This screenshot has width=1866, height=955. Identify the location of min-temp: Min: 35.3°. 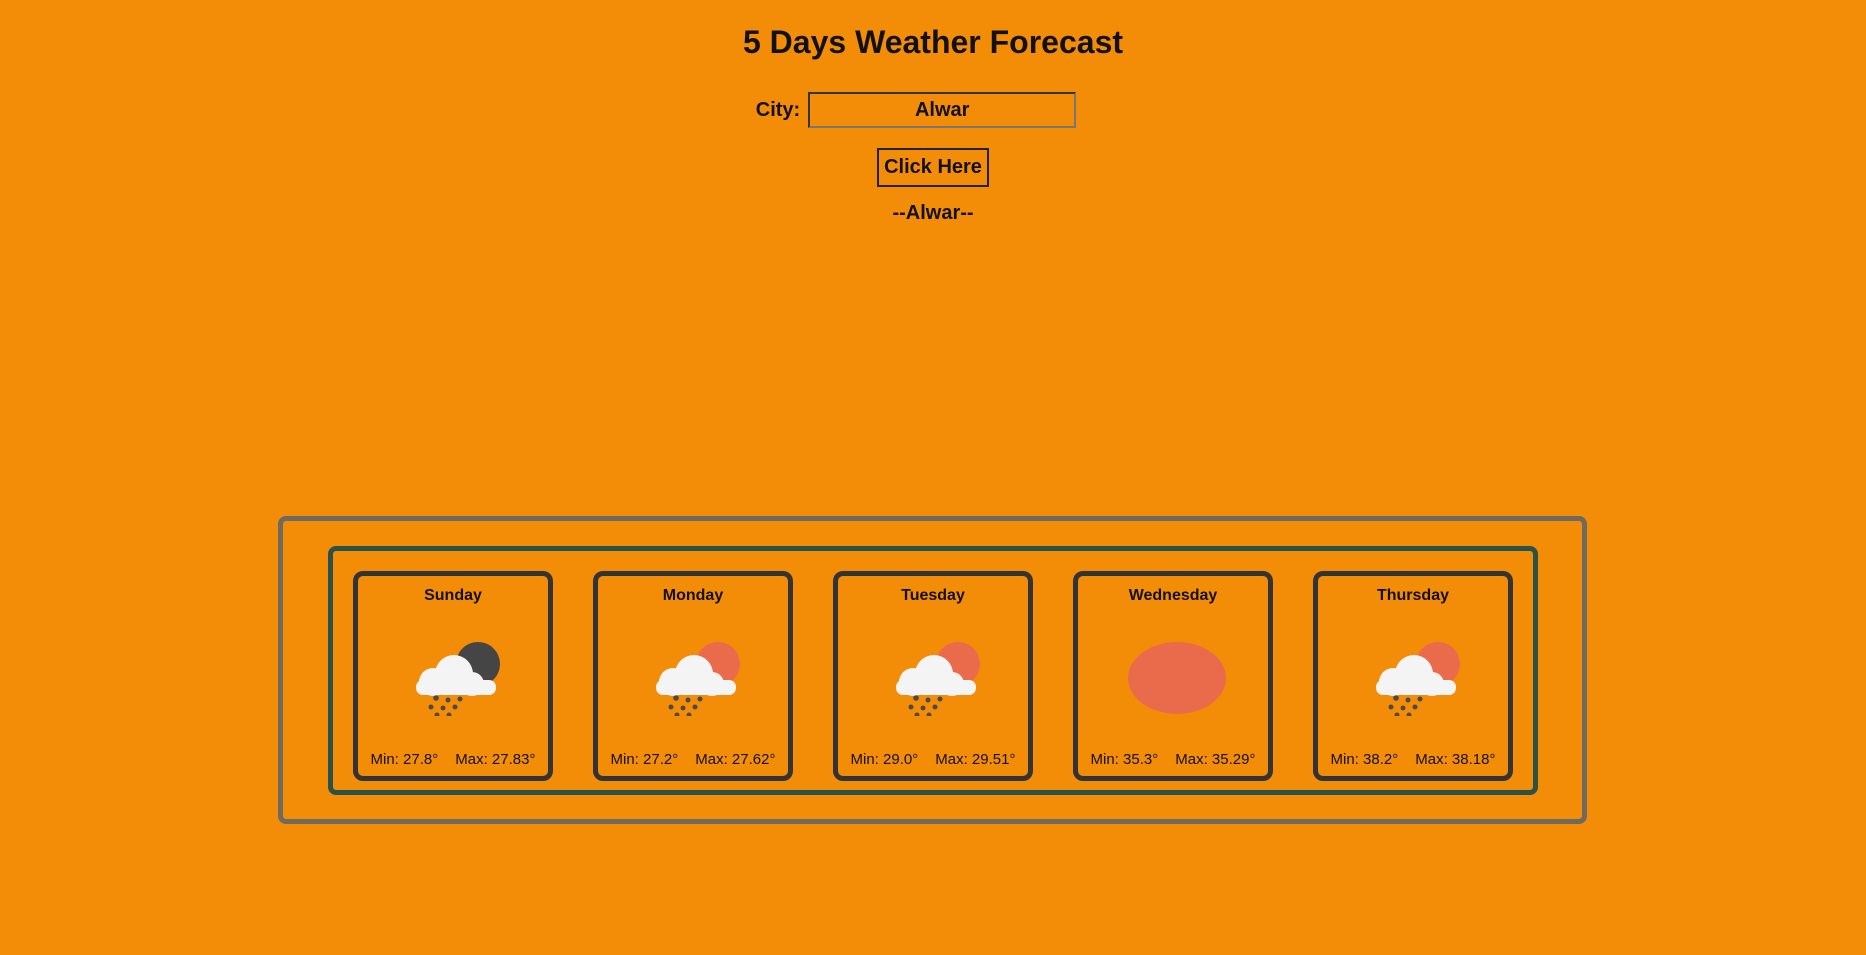
(1124, 759).